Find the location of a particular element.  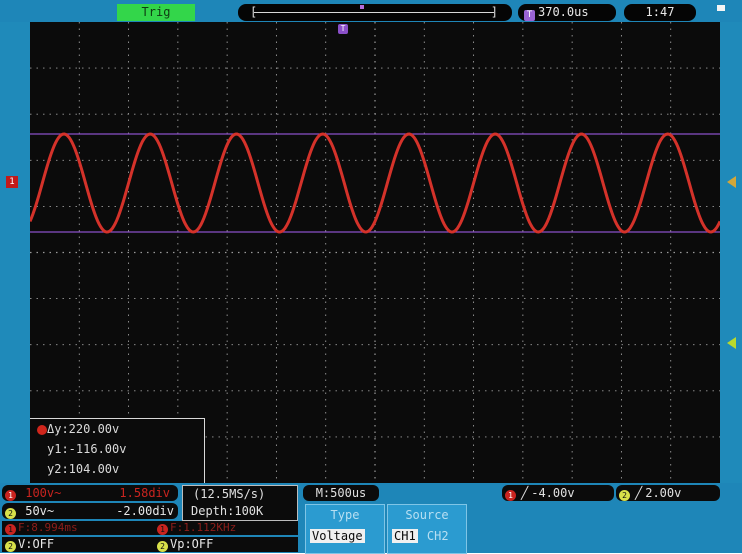

top-status-bar: Trig [ ] T370.0us 1:47 is located at coordinates (371, 11).